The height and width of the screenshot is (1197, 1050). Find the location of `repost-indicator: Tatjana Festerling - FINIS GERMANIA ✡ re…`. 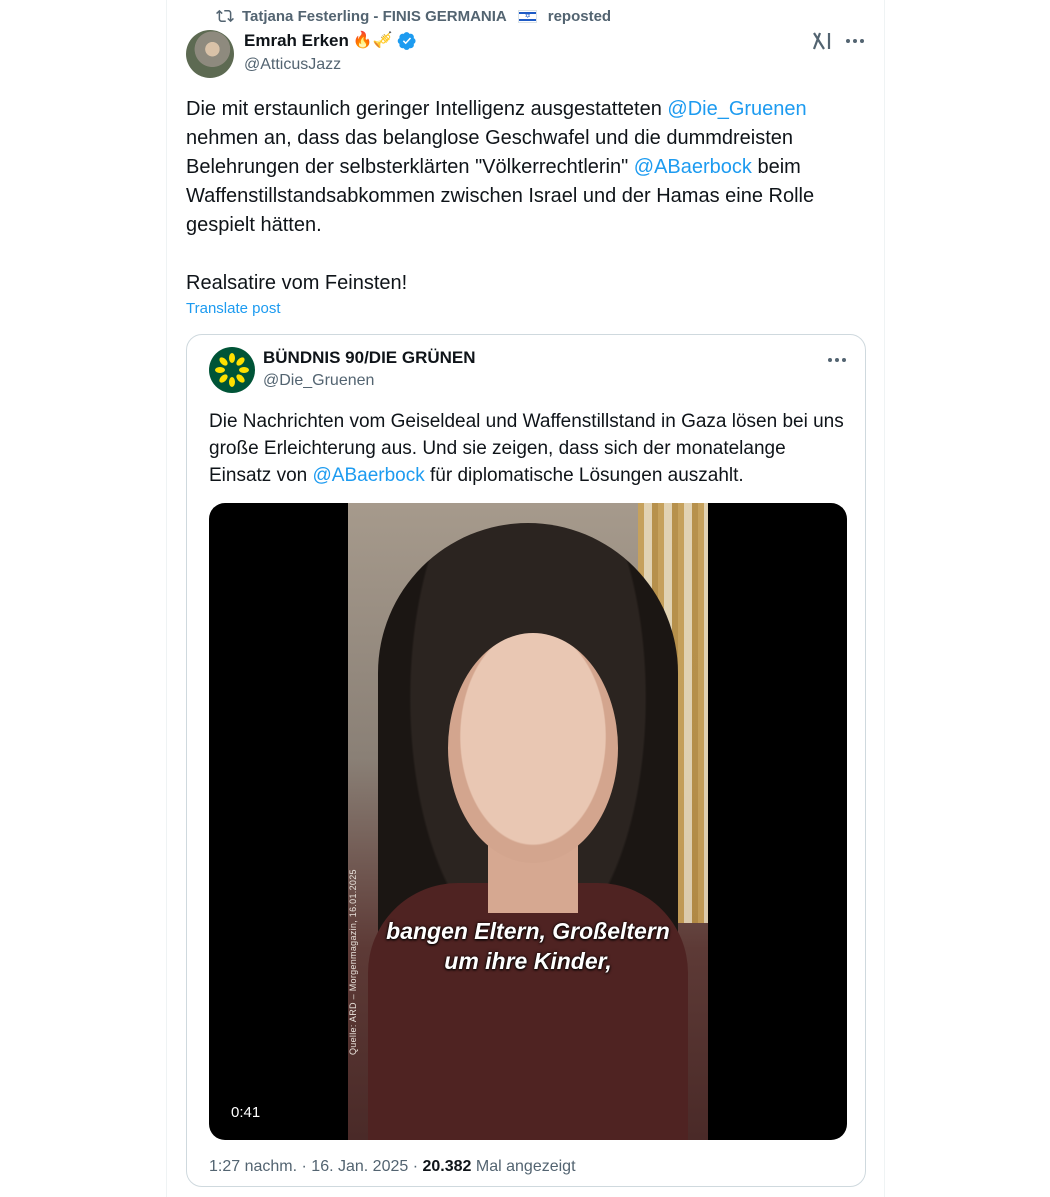

repost-indicator: Tatjana Festerling - FINIS GERMANIA ✡ re… is located at coordinates (413, 16).